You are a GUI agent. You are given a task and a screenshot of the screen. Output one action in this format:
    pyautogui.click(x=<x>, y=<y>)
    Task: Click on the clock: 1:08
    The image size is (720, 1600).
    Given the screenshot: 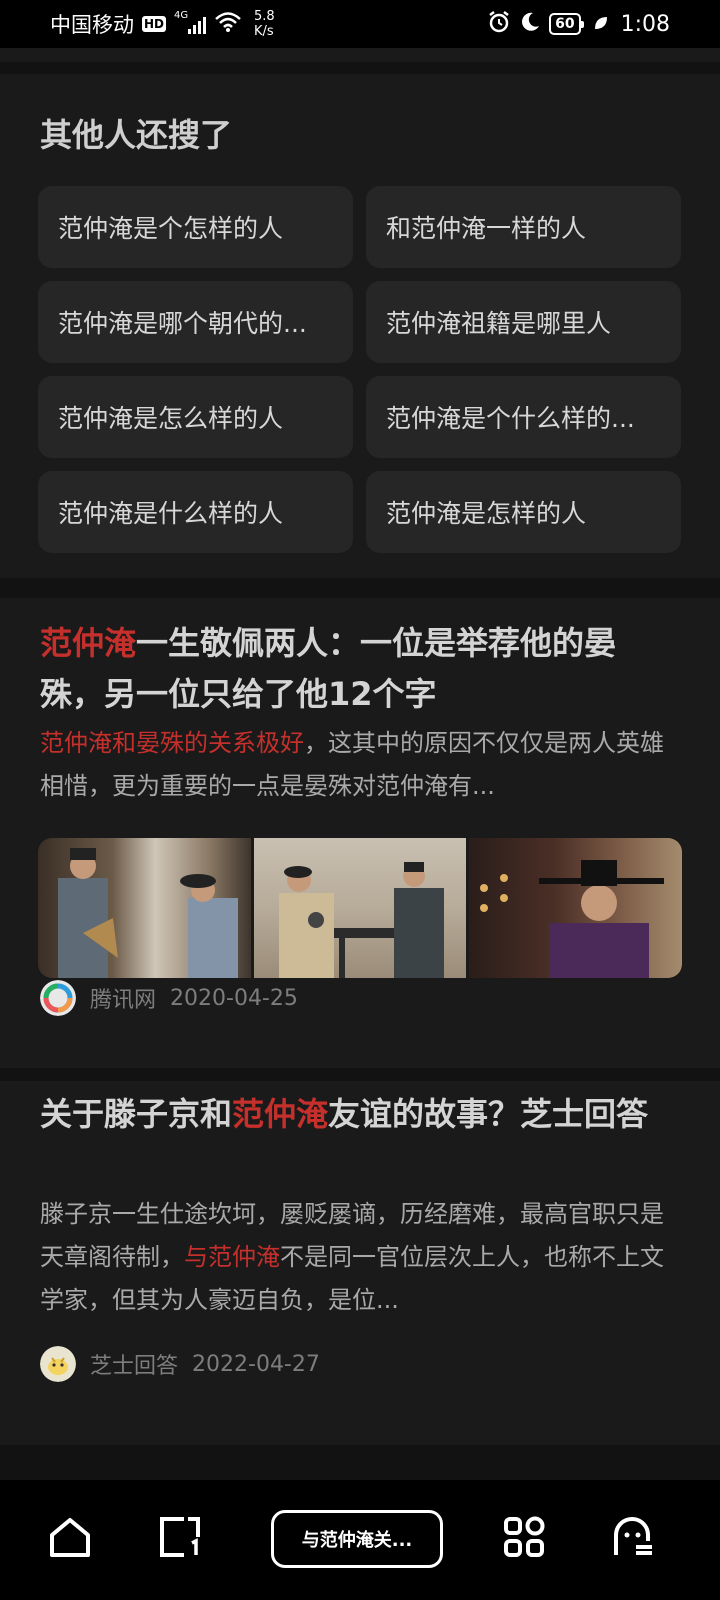 What is the action you would take?
    pyautogui.click(x=645, y=24)
    